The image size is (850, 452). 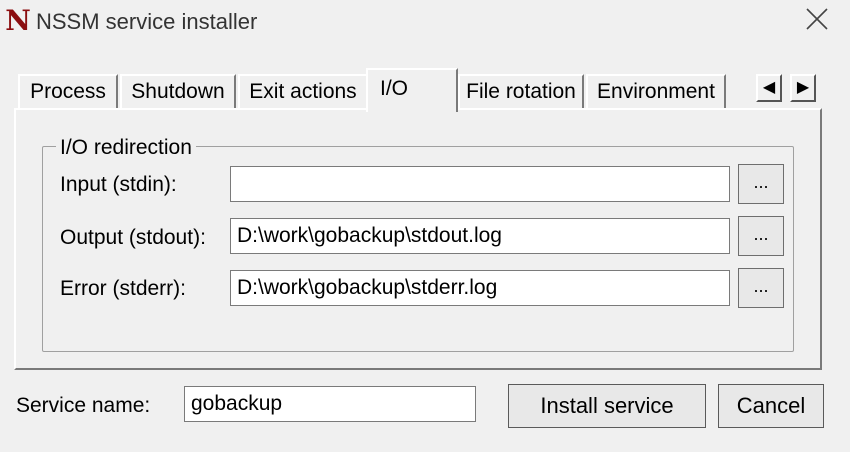 I want to click on output-stdout-label: Output (stdout):, so click(x=133, y=237).